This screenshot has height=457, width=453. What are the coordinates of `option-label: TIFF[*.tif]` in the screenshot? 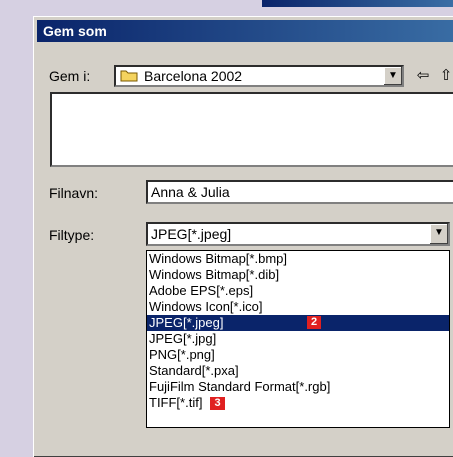 It's located at (176, 402).